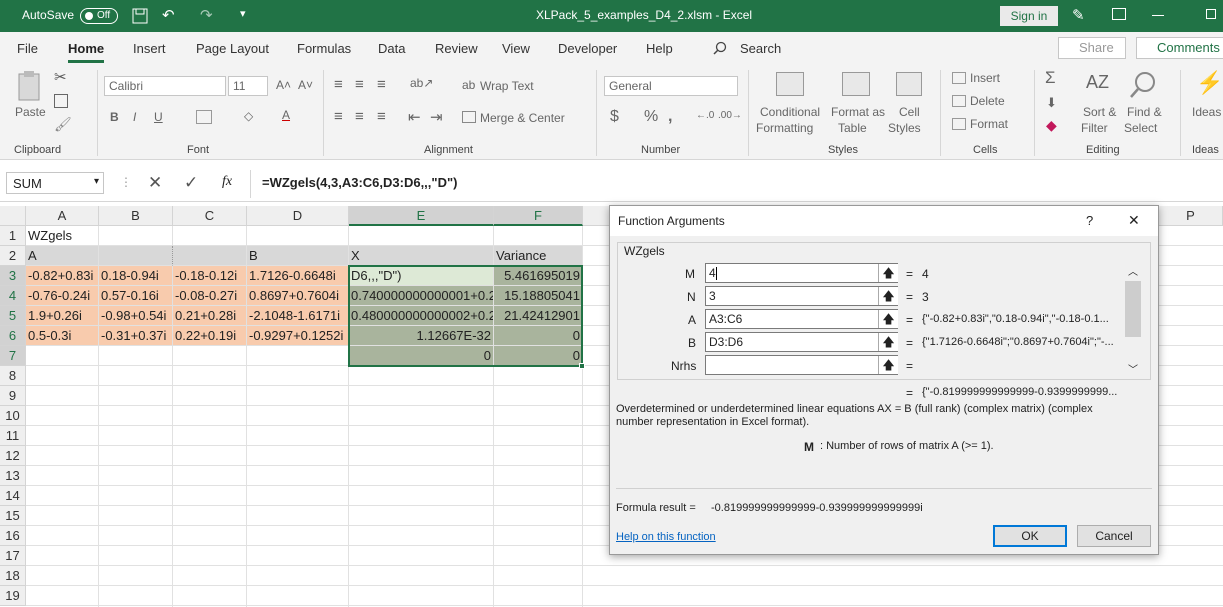 This screenshot has width=1223, height=607. What do you see at coordinates (298, 216) in the screenshot?
I see `col-header-d: D` at bounding box center [298, 216].